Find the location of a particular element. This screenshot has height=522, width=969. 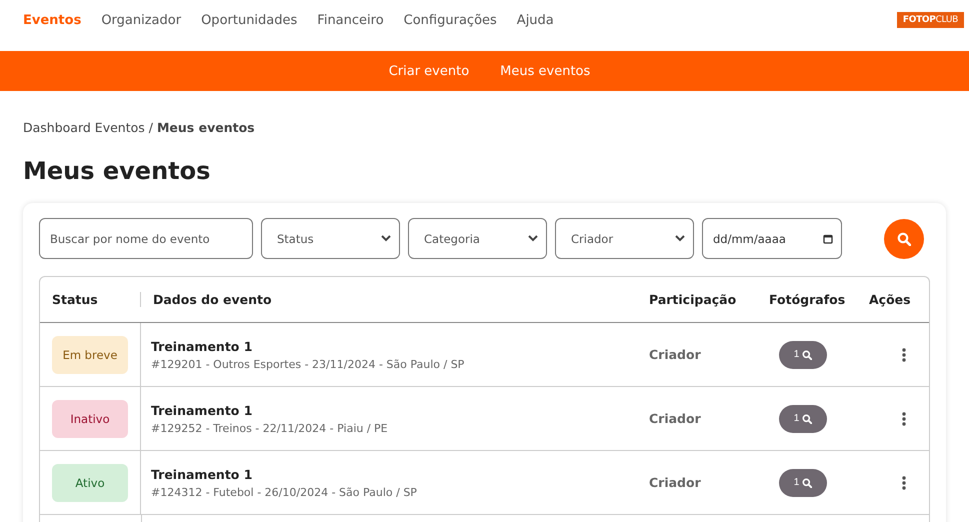

column-header: Status is located at coordinates (90, 299).